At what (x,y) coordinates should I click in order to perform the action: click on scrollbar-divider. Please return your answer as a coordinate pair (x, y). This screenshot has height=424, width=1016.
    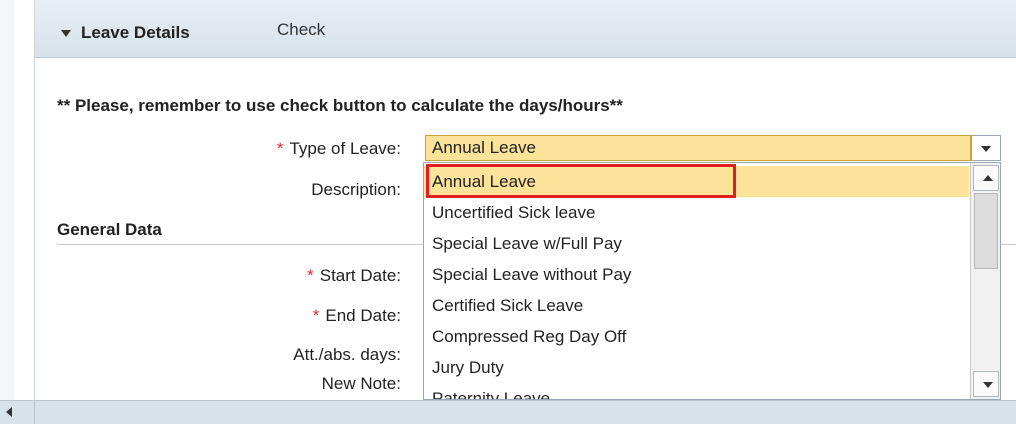
    Looking at the image, I should click on (34, 412).